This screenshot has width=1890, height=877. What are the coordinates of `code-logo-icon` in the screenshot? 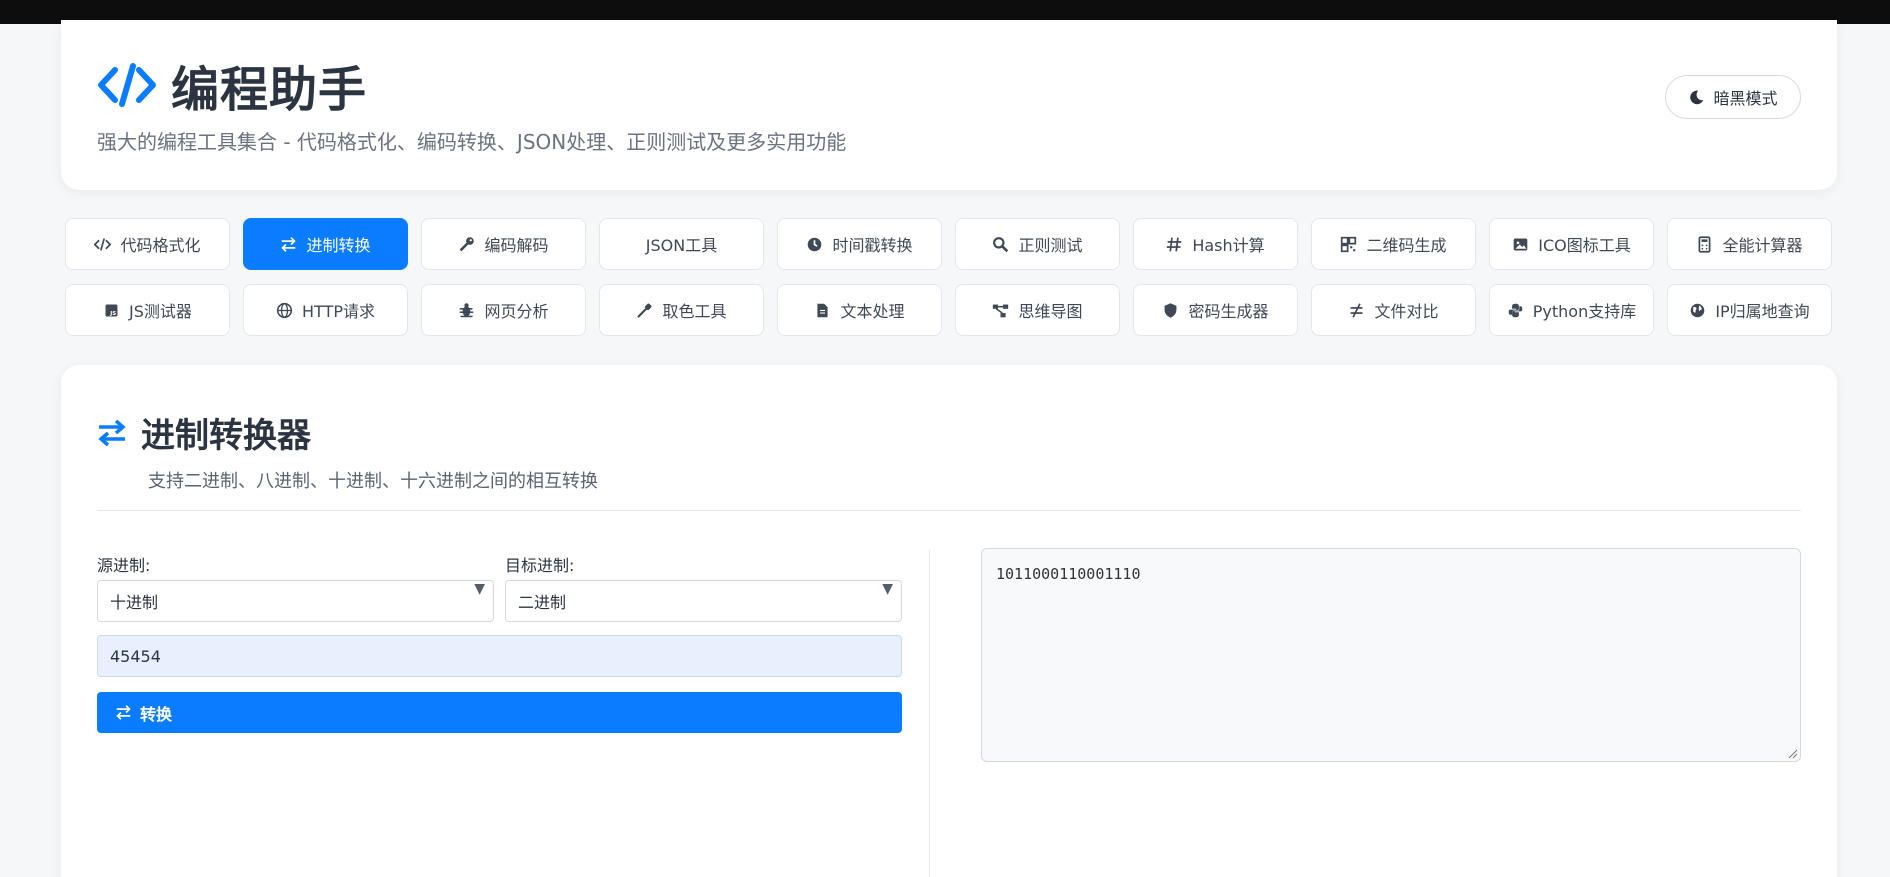 It's located at (127, 85).